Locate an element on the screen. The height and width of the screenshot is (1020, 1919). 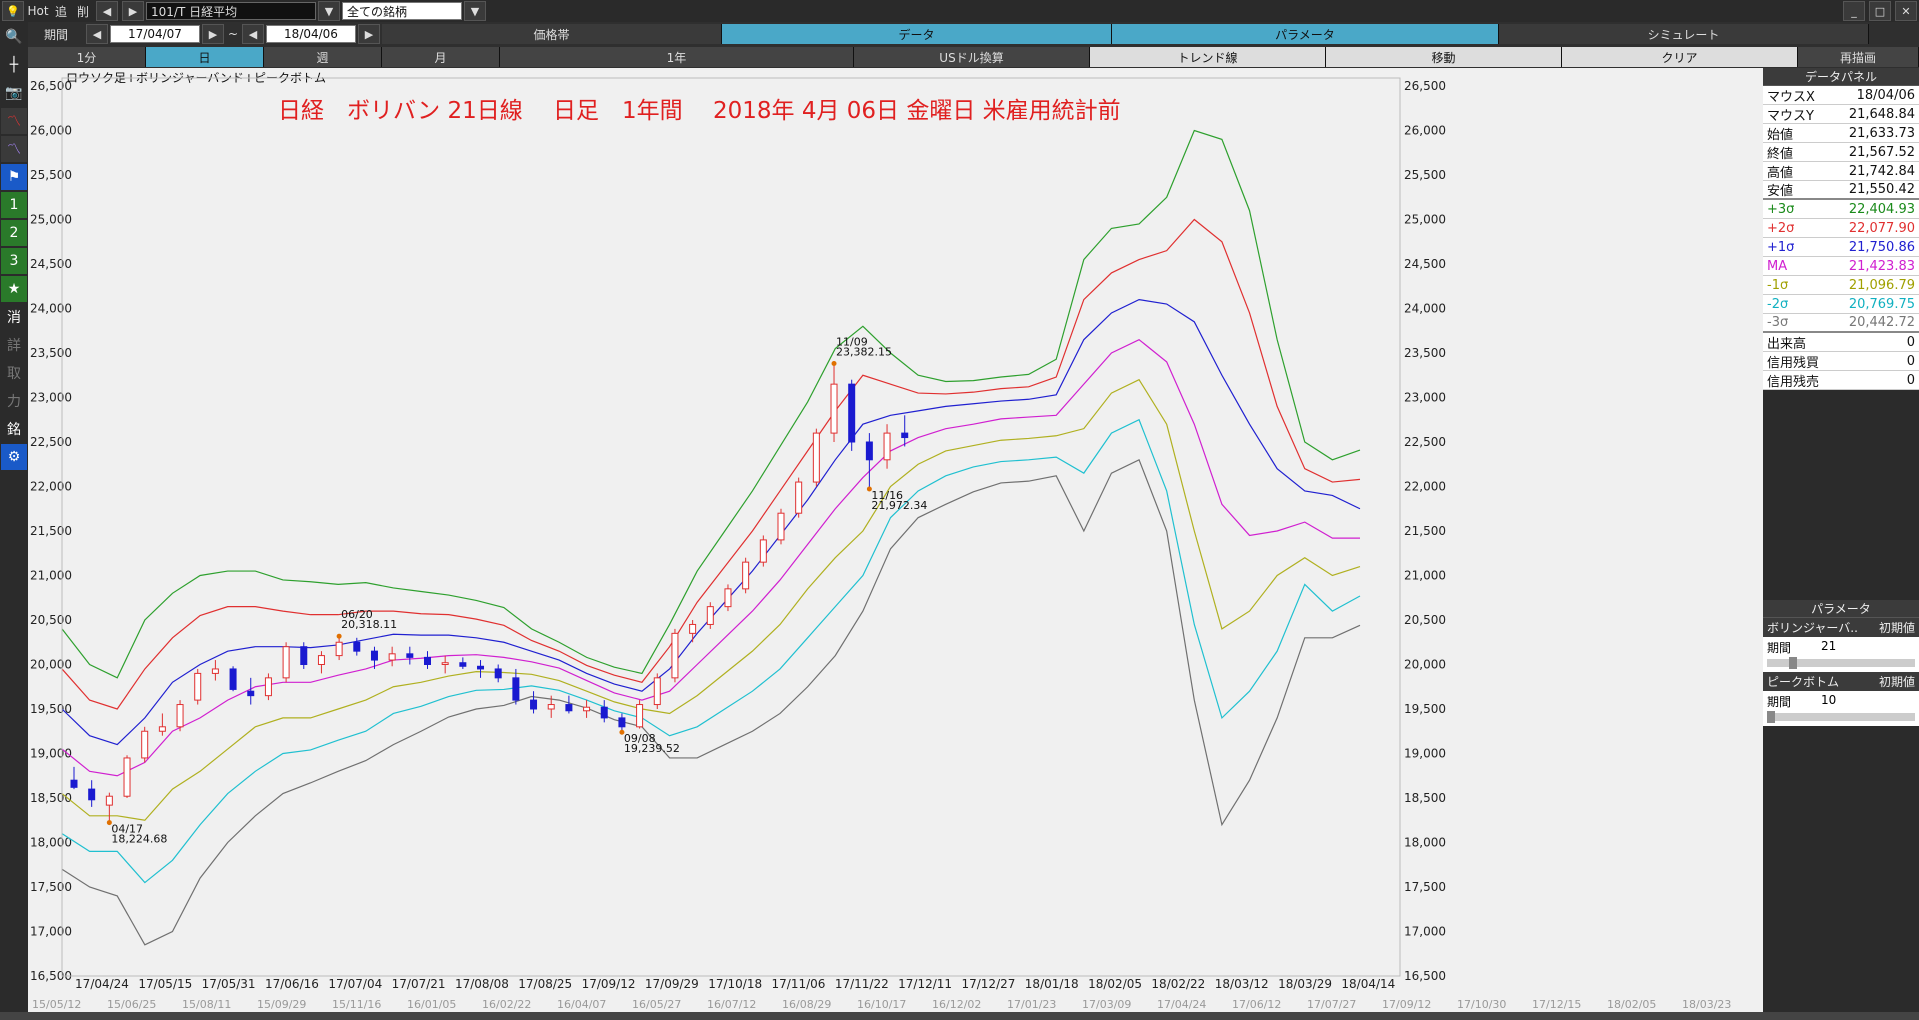
y-tick-label-left: 24,000 is located at coordinates (51, 309).